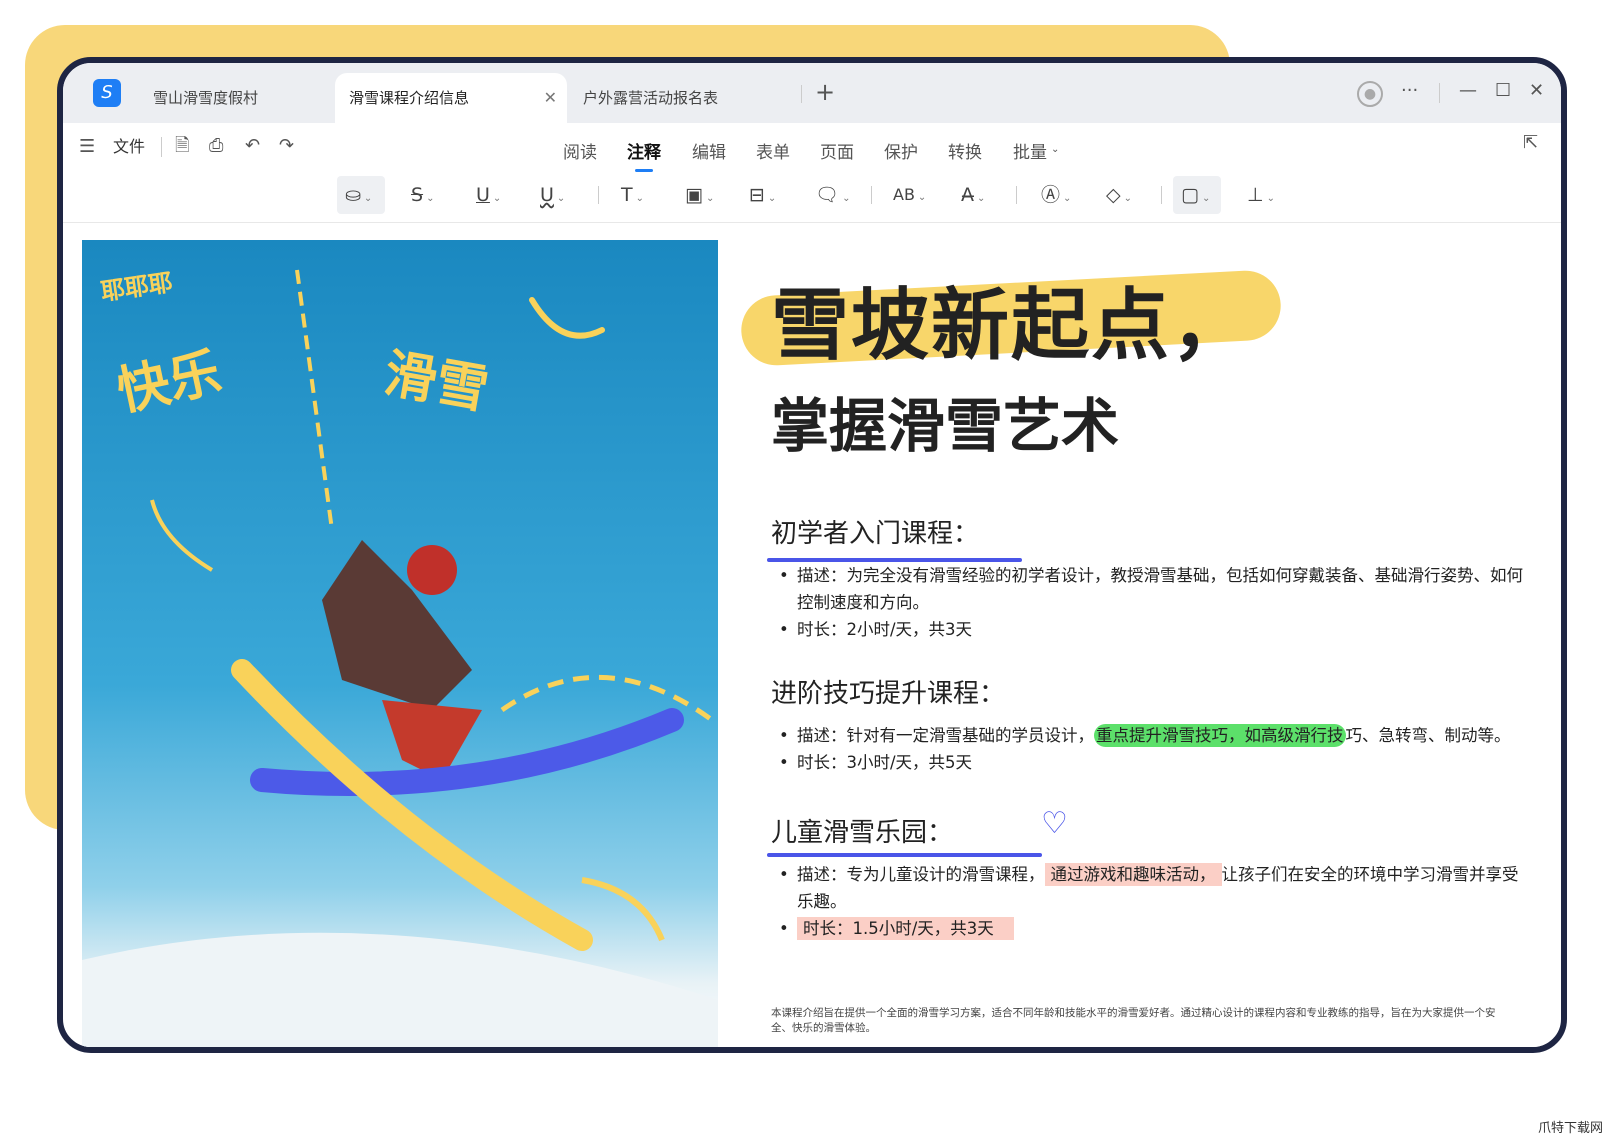  Describe the element at coordinates (182, 146) in the screenshot. I see `save-icon: 🗎` at that location.